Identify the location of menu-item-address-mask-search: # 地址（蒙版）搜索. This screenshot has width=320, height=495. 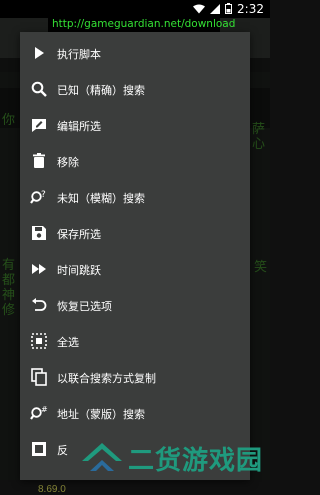
(135, 413).